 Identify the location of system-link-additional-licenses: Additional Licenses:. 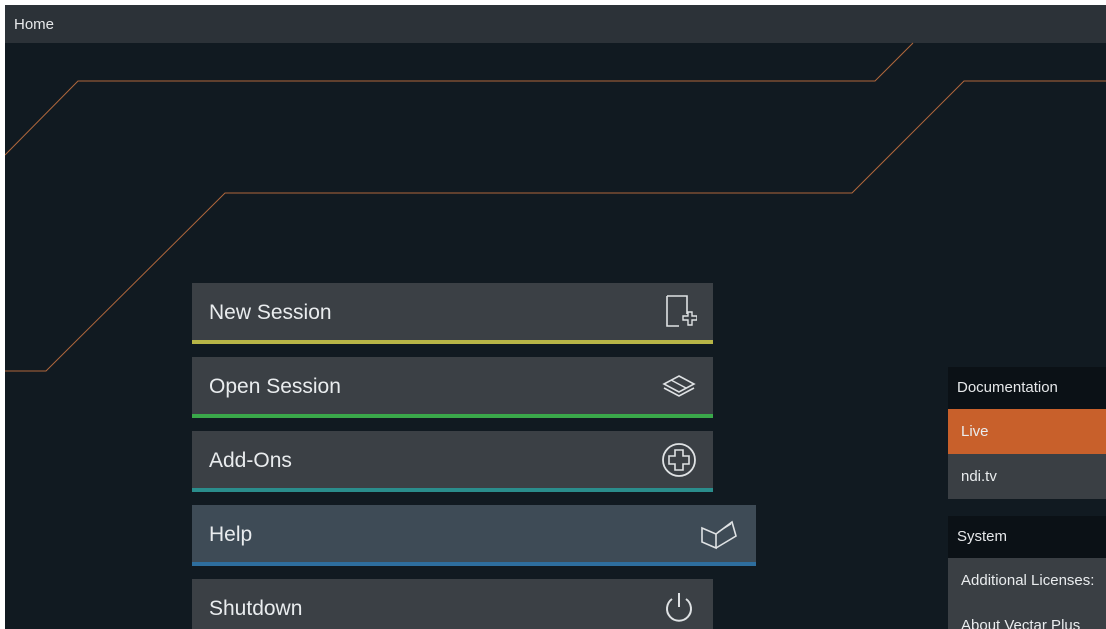
(1027, 580).